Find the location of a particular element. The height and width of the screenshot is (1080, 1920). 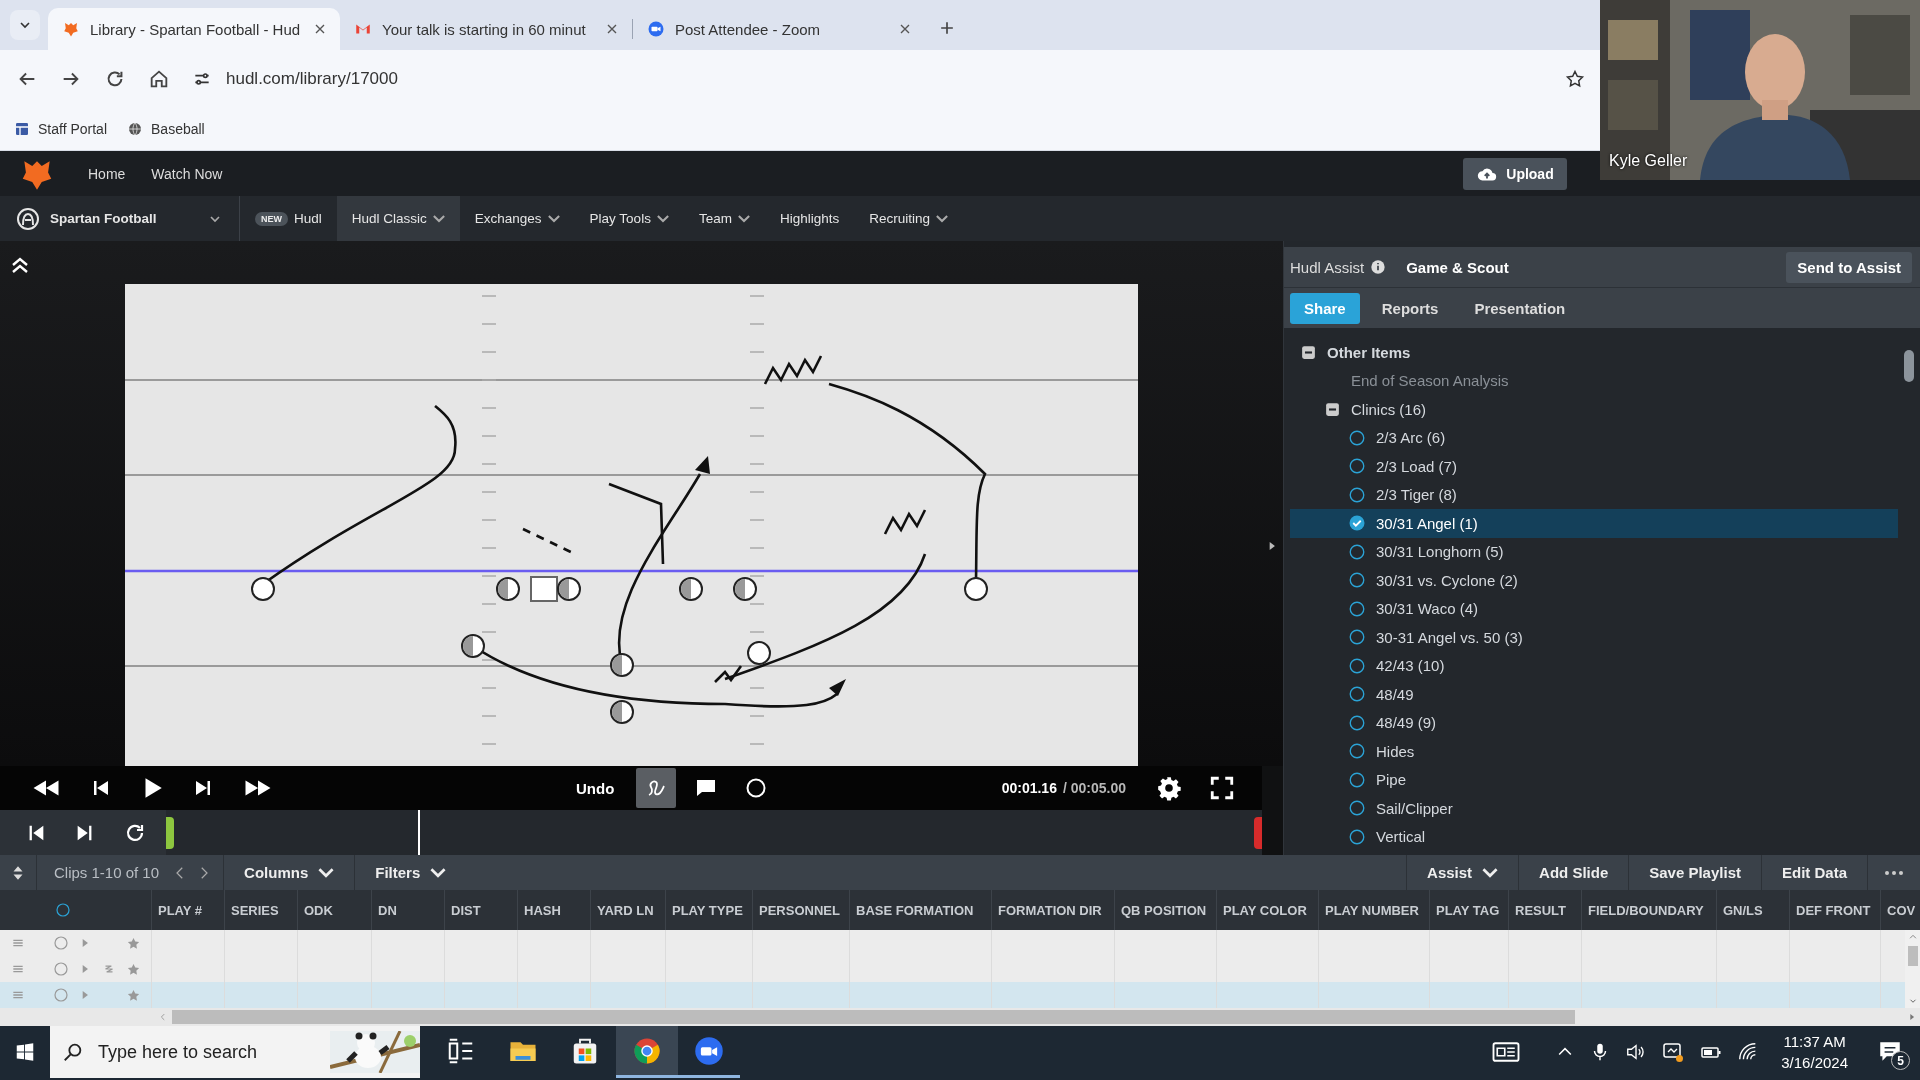

horizontal-scrollbar is located at coordinates (960, 1017).